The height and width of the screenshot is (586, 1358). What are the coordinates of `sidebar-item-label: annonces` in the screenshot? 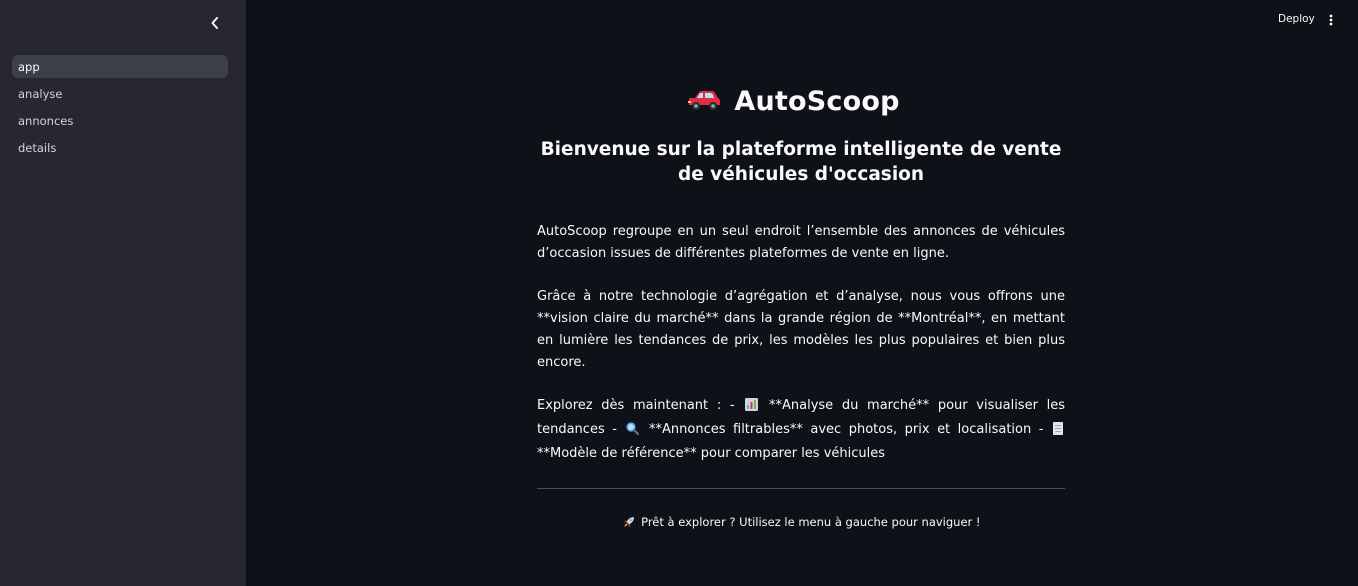 It's located at (46, 120).